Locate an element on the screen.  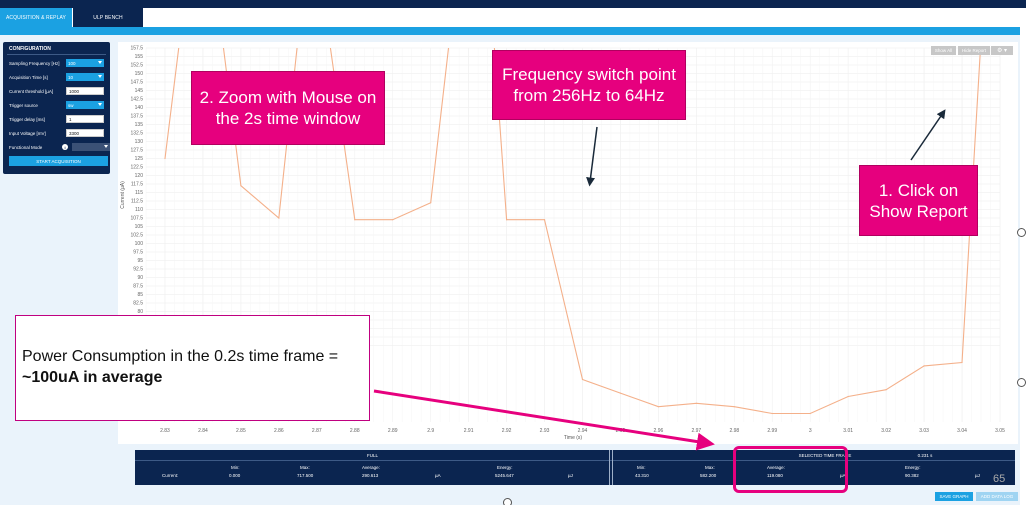
show-report-arrow is located at coordinates (928, 135).